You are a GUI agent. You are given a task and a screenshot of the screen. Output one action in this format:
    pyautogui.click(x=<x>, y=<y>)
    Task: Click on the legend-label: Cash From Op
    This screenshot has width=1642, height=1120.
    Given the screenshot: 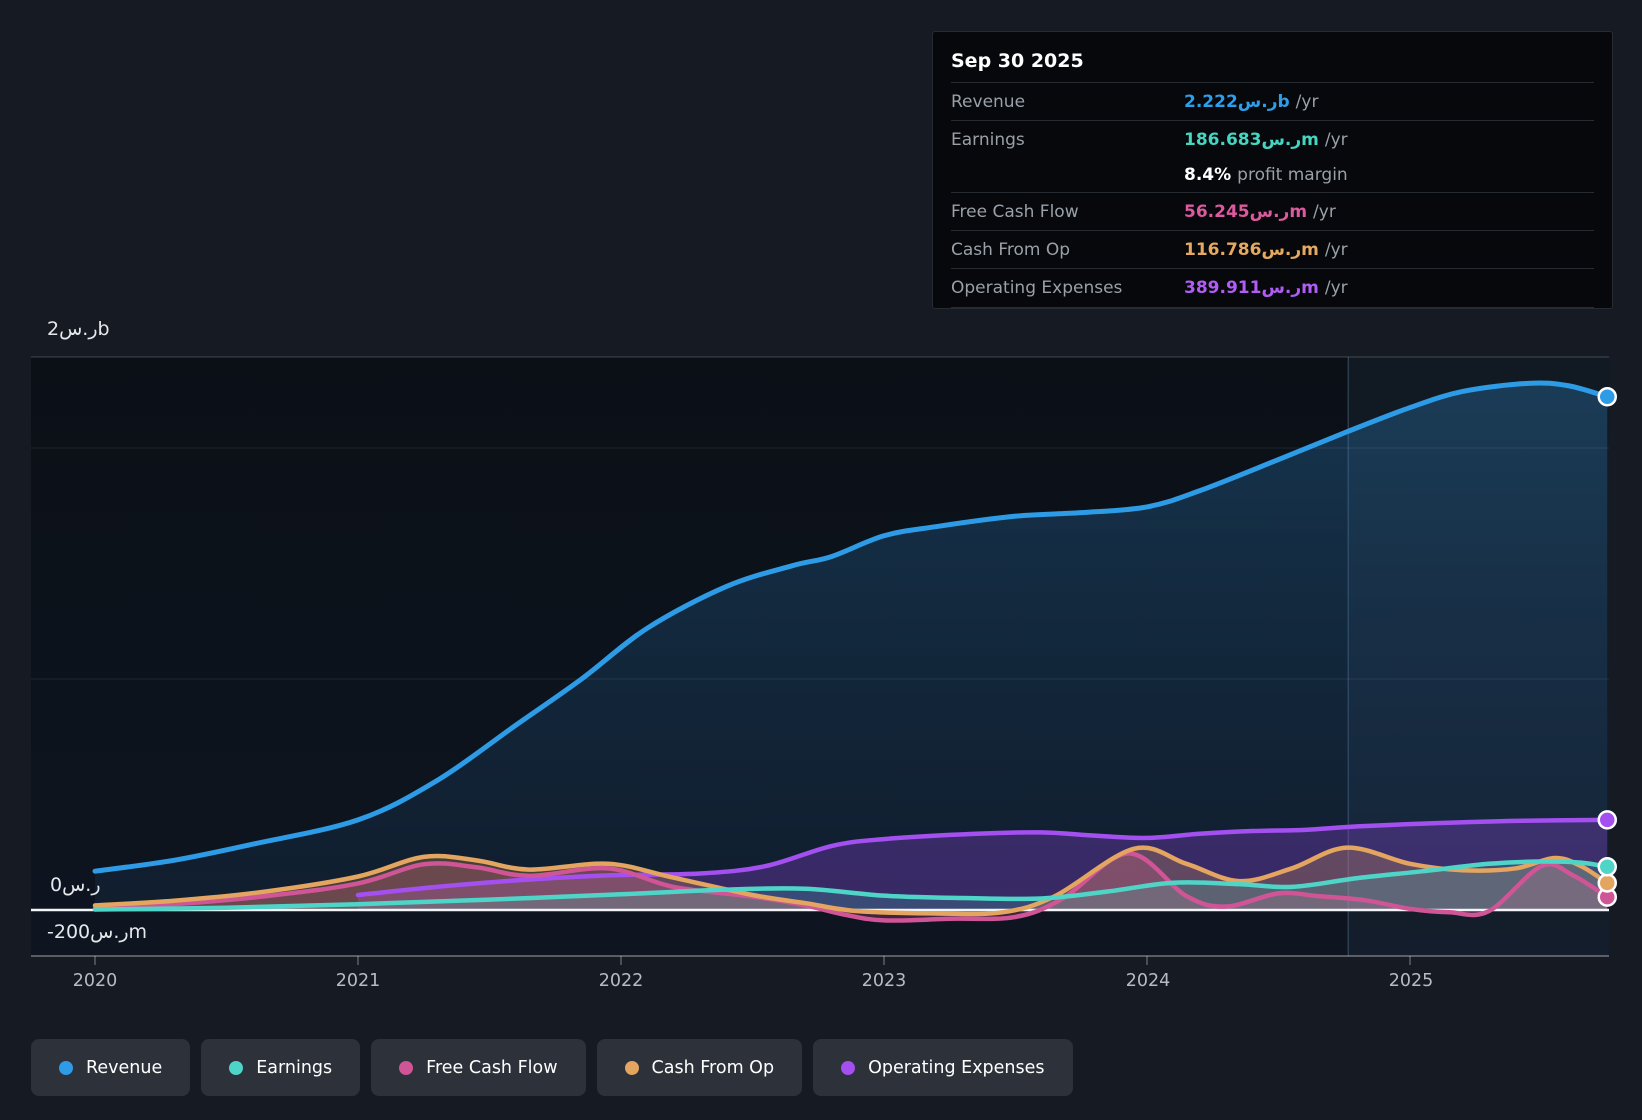 What is the action you would take?
    pyautogui.click(x=713, y=1067)
    